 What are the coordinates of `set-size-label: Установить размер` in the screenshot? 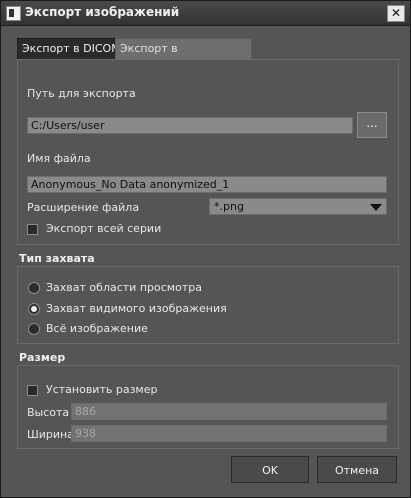 It's located at (102, 389).